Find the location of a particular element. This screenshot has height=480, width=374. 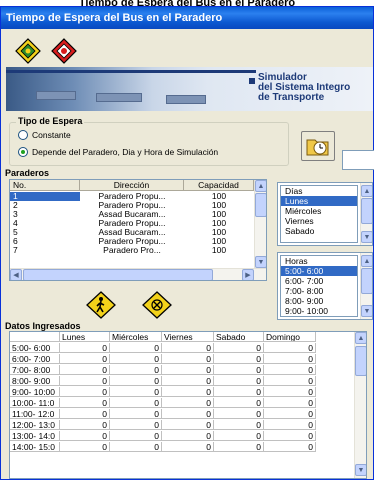

table-row: 4 Paradero Propu... 100 is located at coordinates (132, 223).